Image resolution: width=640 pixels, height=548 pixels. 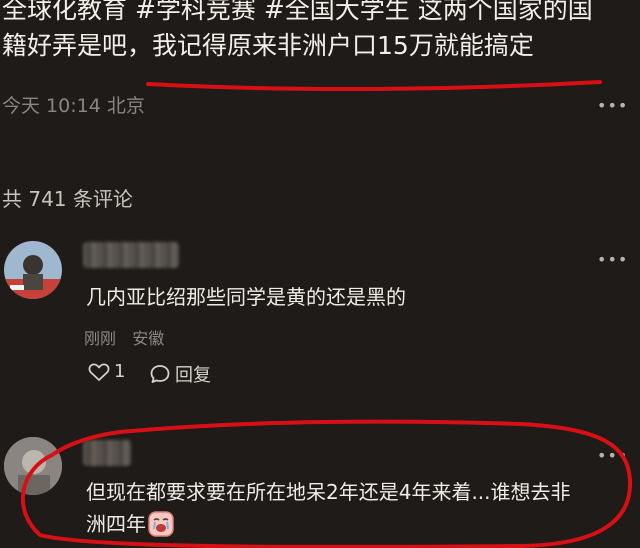 What do you see at coordinates (67, 199) in the screenshot?
I see `comment-count: 共 741 条评论` at bounding box center [67, 199].